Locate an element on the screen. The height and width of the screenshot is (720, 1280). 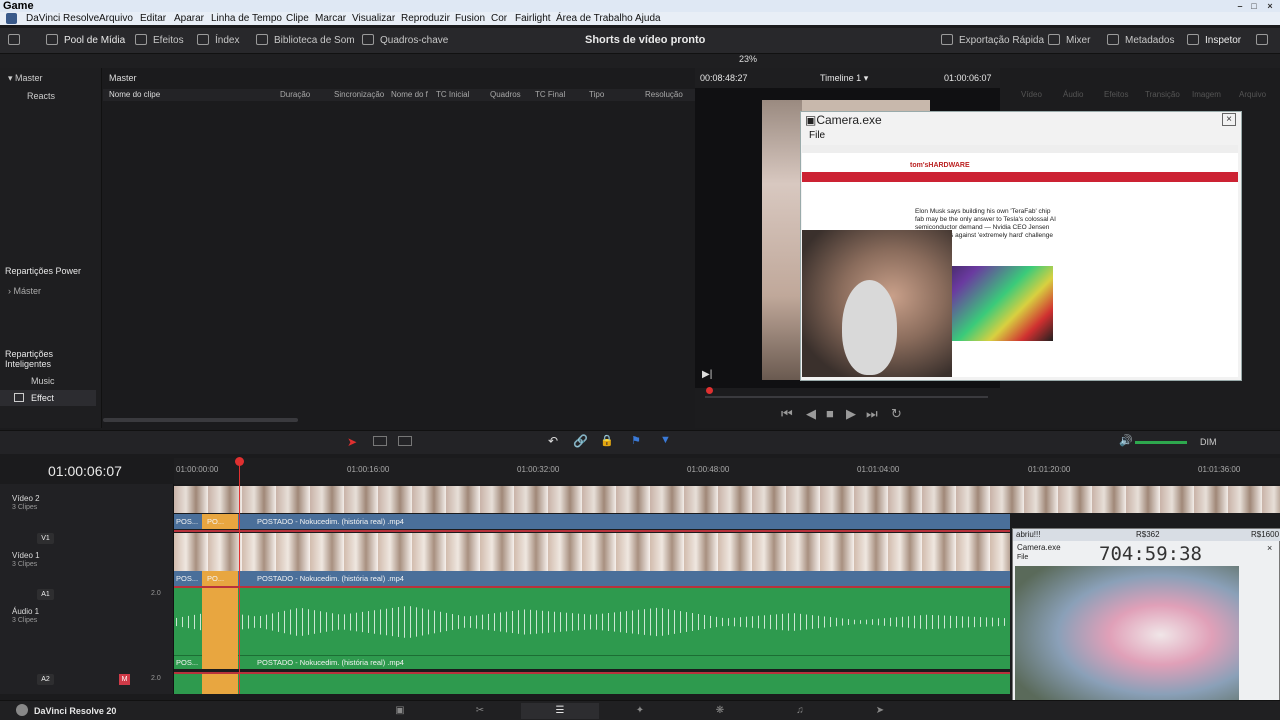
menu-ajuda: Ajuda is located at coordinates (648, 18).